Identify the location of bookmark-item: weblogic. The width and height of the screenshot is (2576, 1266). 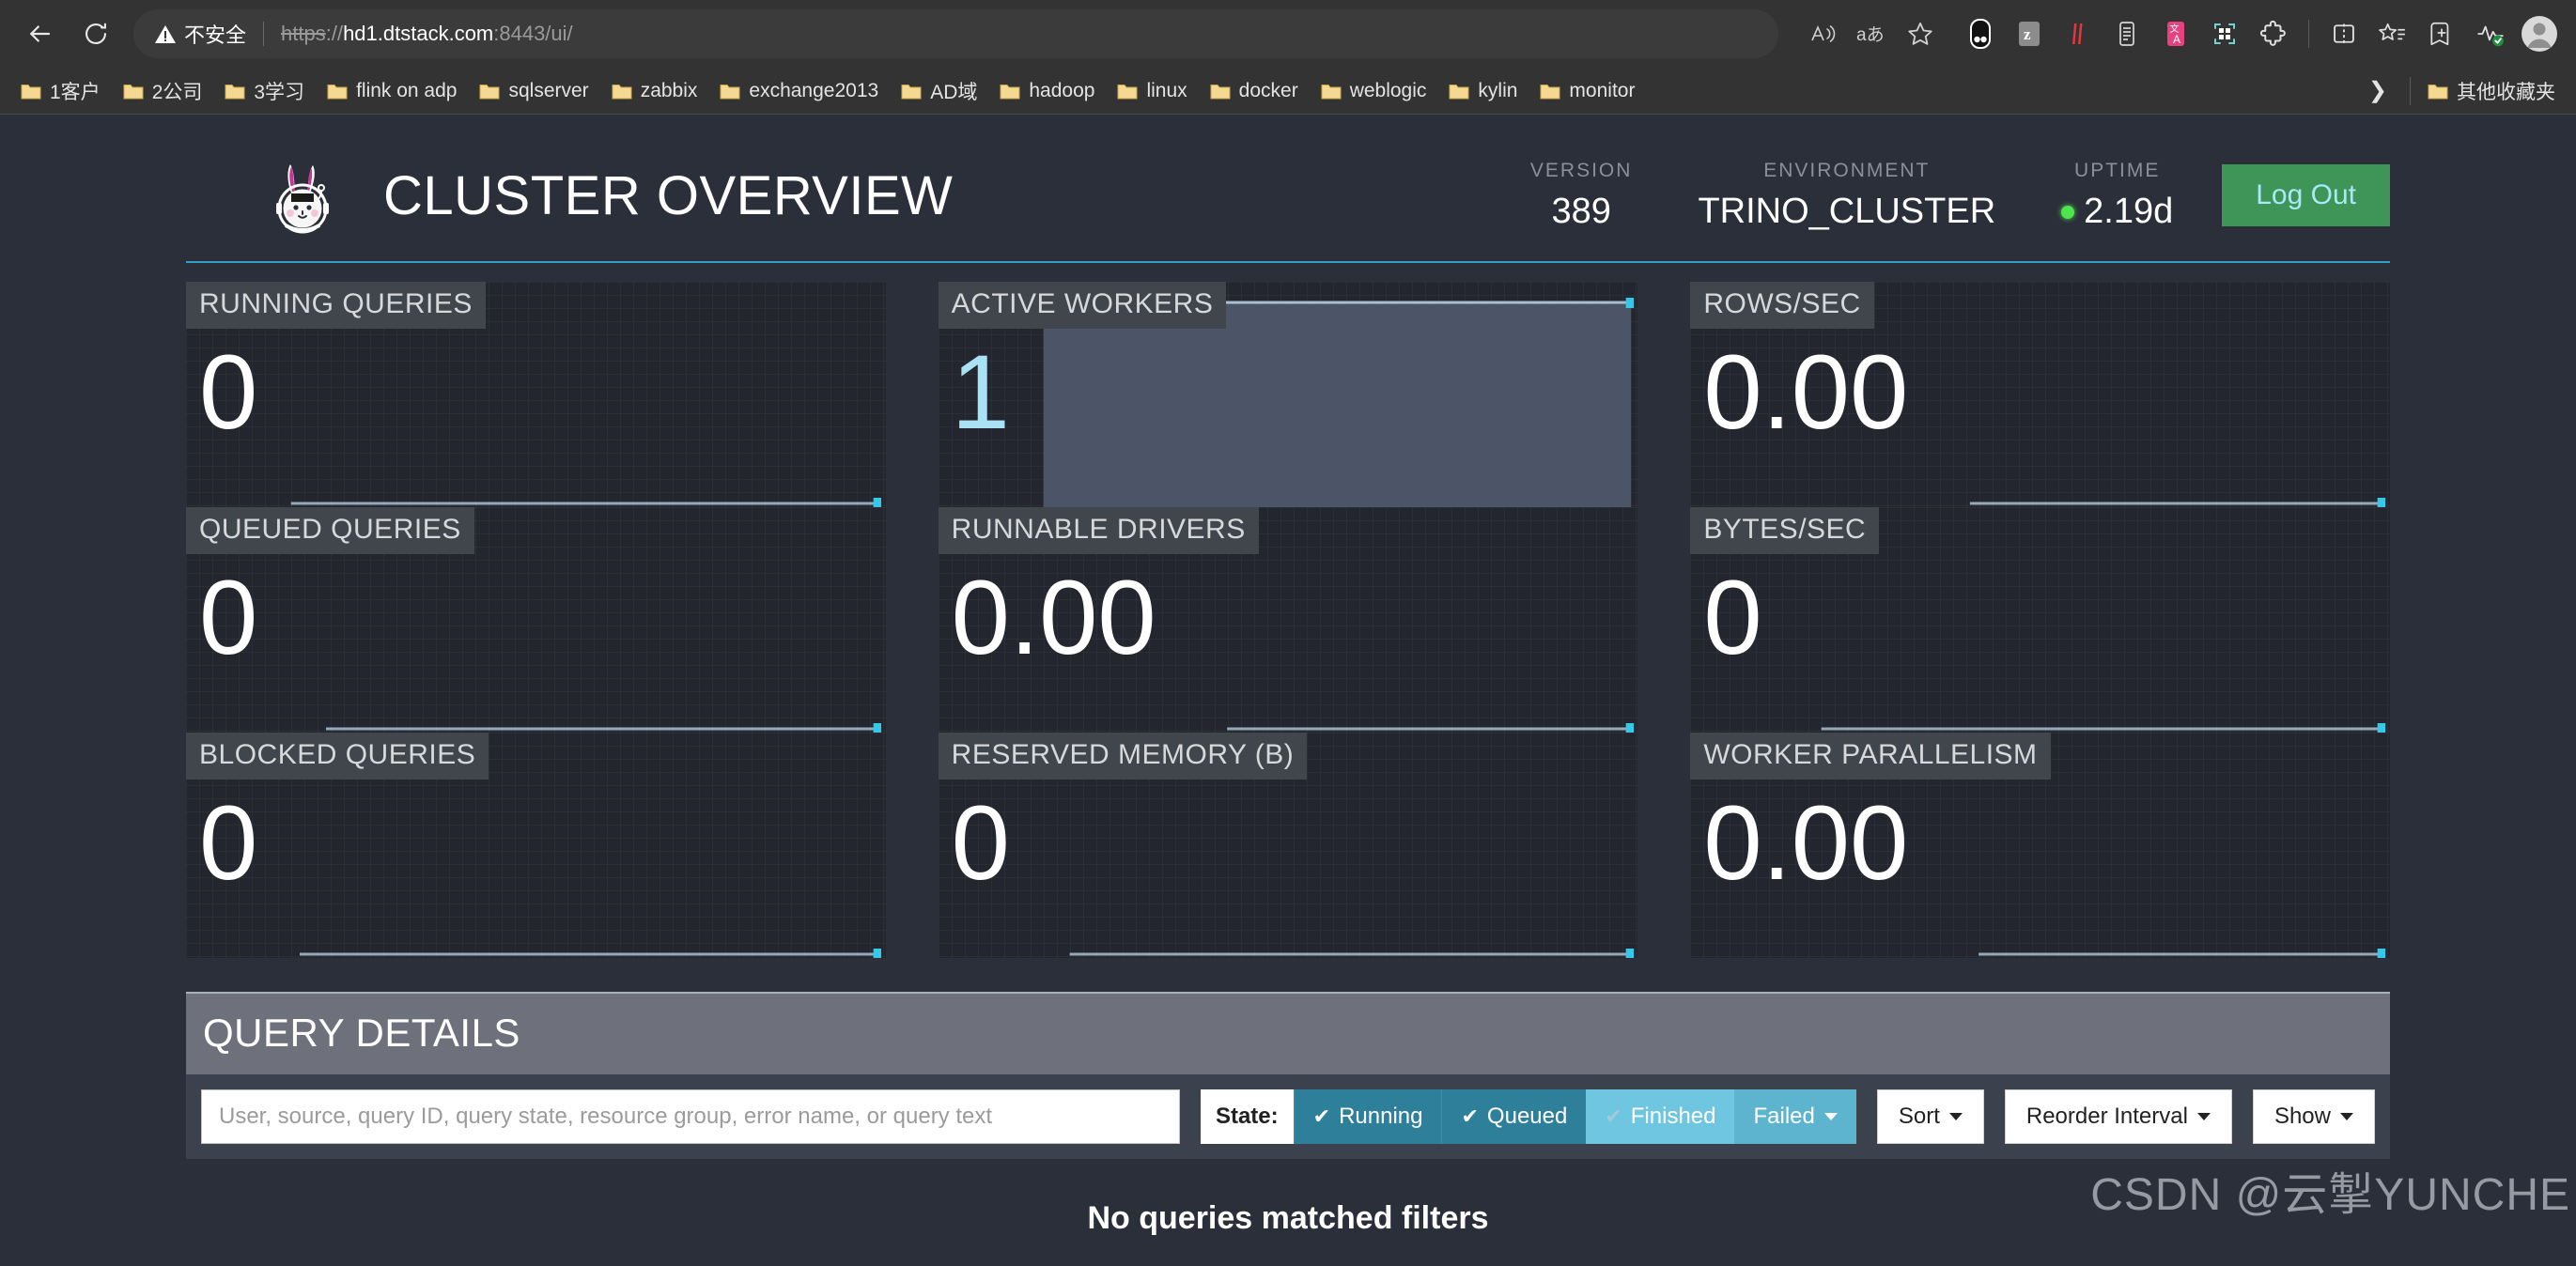
(1374, 91).